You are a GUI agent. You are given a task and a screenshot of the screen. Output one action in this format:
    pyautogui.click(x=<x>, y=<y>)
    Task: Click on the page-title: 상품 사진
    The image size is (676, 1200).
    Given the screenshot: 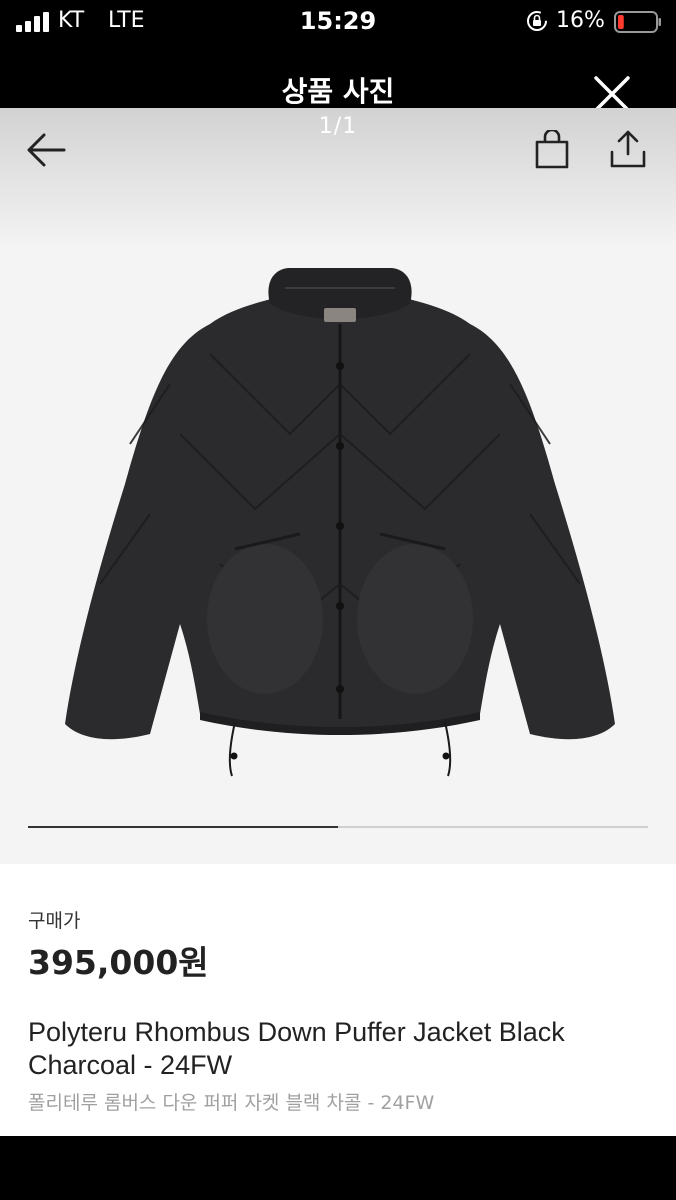 What is the action you would take?
    pyautogui.click(x=338, y=91)
    